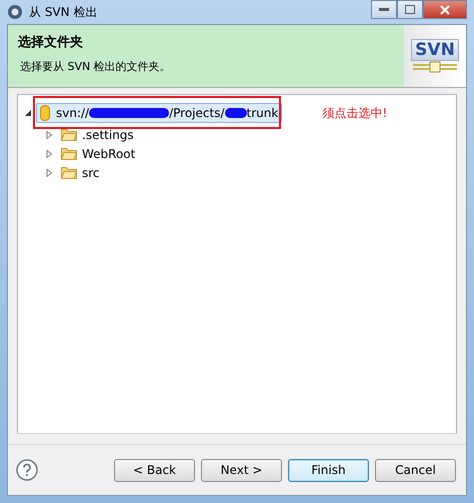  What do you see at coordinates (262, 113) in the screenshot?
I see `repository-url-text: trunk` at bounding box center [262, 113].